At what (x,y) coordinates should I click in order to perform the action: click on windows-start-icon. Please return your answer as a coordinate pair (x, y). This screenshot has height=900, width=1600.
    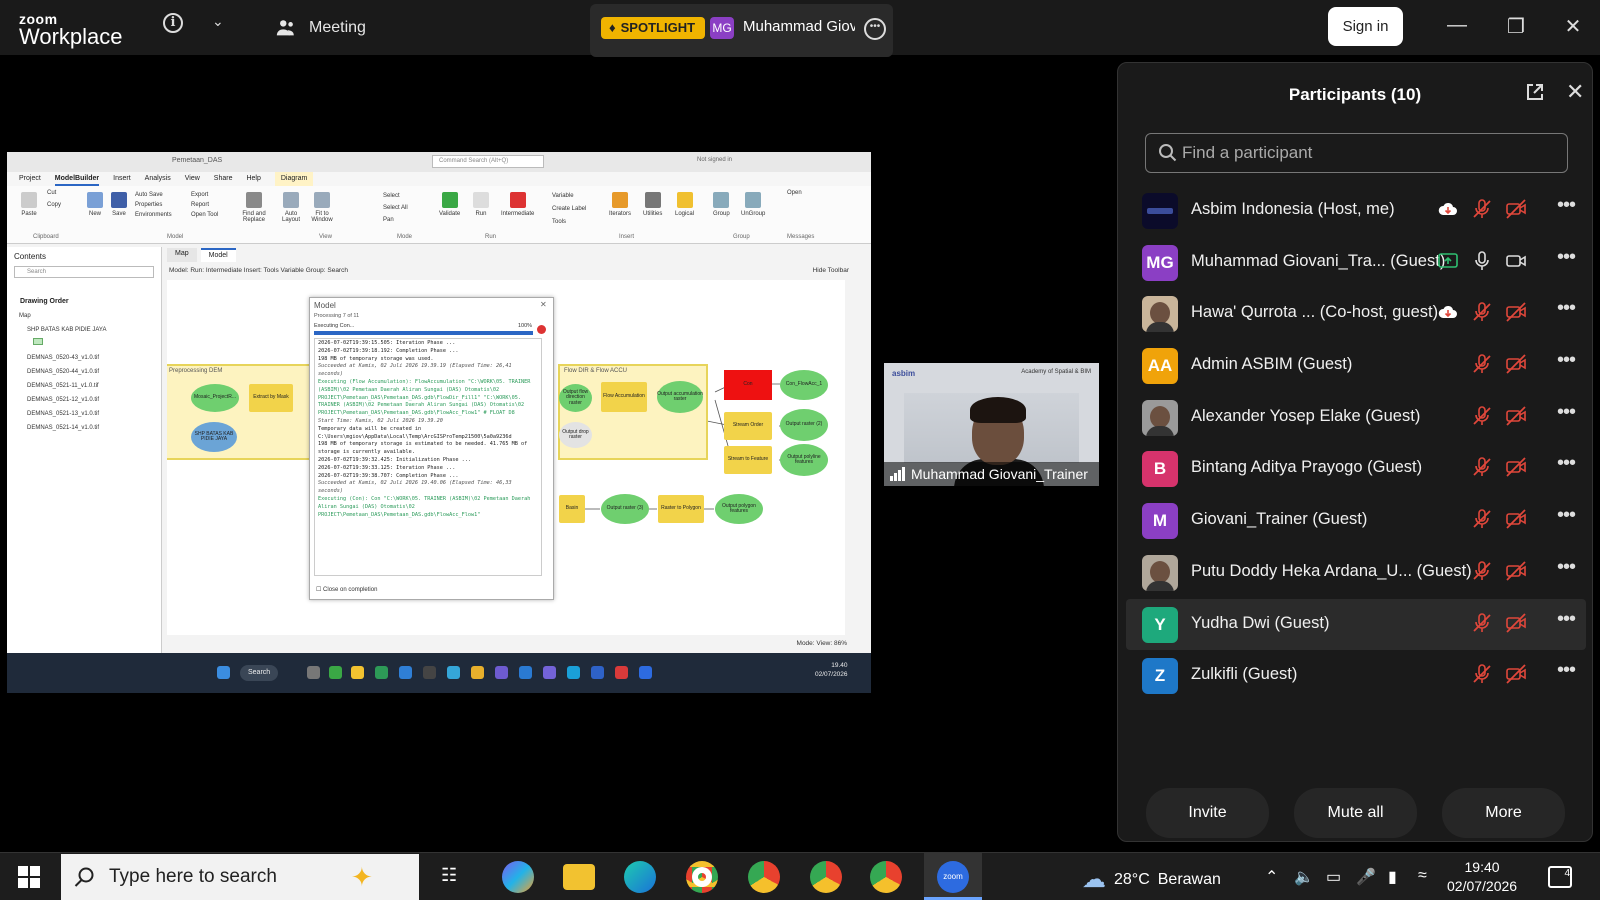
    Looking at the image, I should click on (29, 877).